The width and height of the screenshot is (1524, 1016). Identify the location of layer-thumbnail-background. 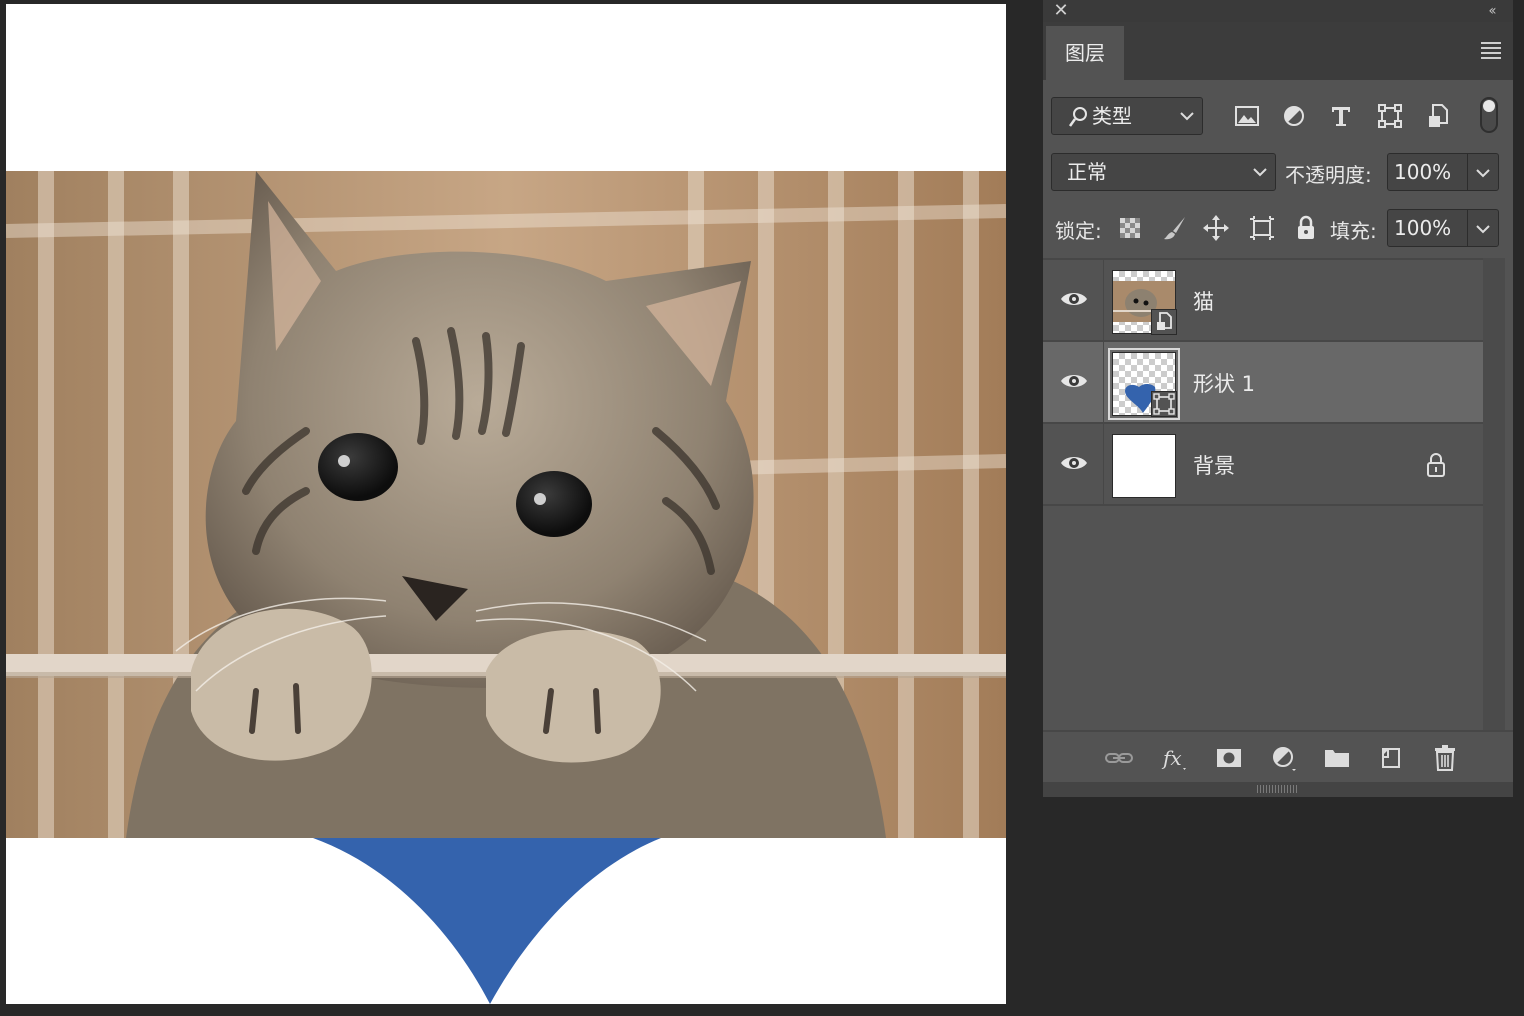
(1144, 466).